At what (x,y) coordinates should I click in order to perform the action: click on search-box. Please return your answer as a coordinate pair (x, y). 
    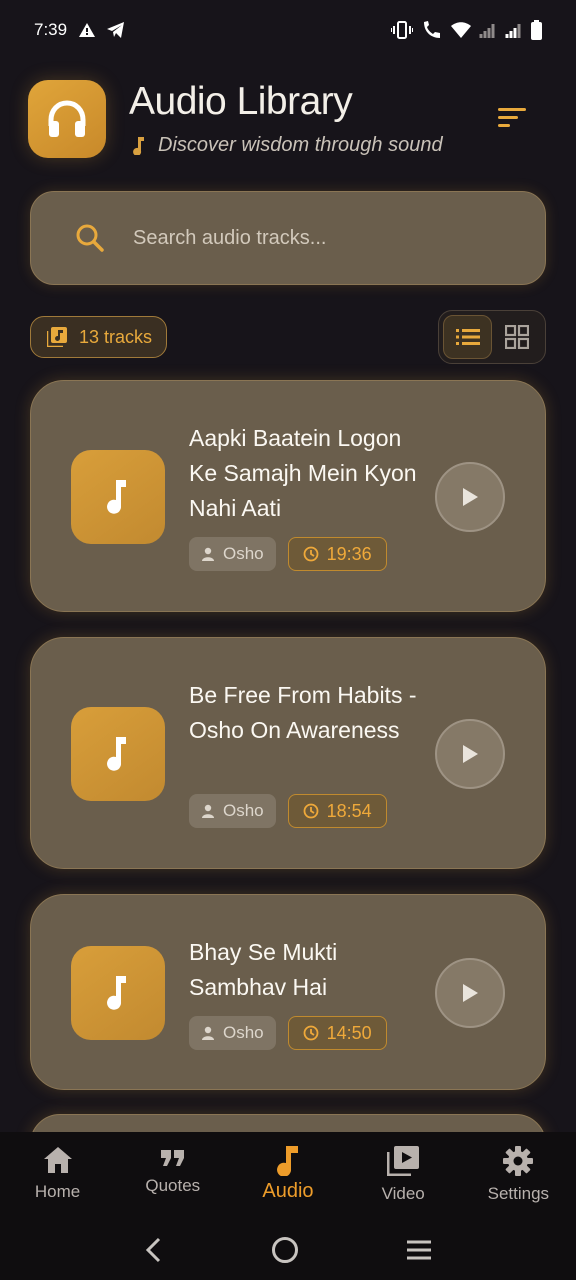
    Looking at the image, I should click on (288, 238).